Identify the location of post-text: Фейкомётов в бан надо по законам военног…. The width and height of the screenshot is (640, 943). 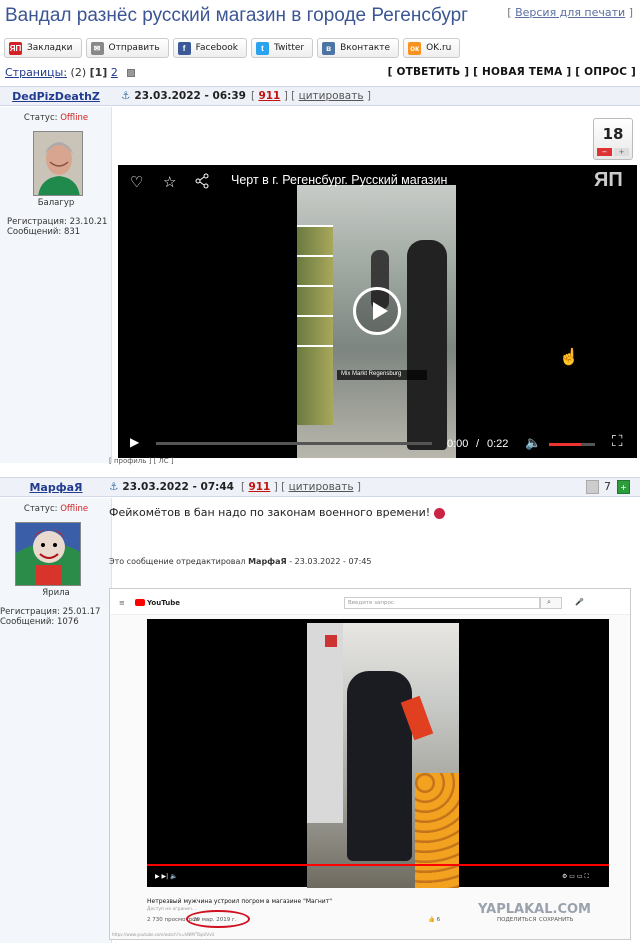
(277, 512).